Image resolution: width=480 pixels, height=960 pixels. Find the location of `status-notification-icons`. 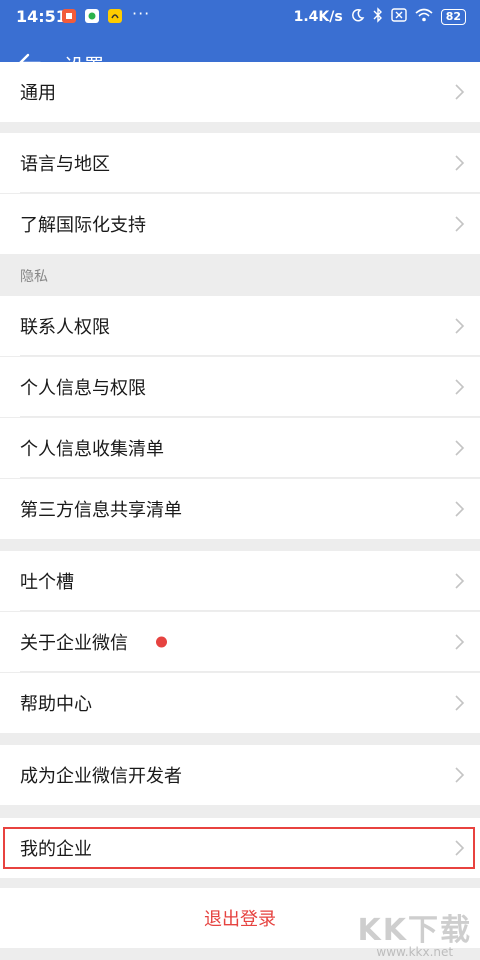

status-notification-icons is located at coordinates (92, 16).